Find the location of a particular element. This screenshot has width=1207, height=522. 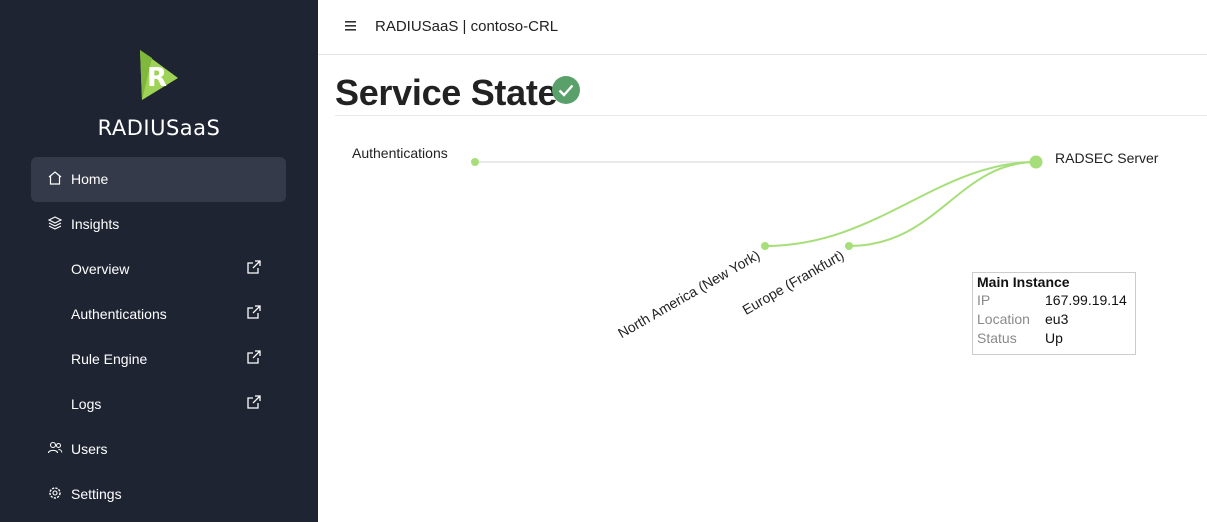

sidebar-item-label: Settings is located at coordinates (96, 494).